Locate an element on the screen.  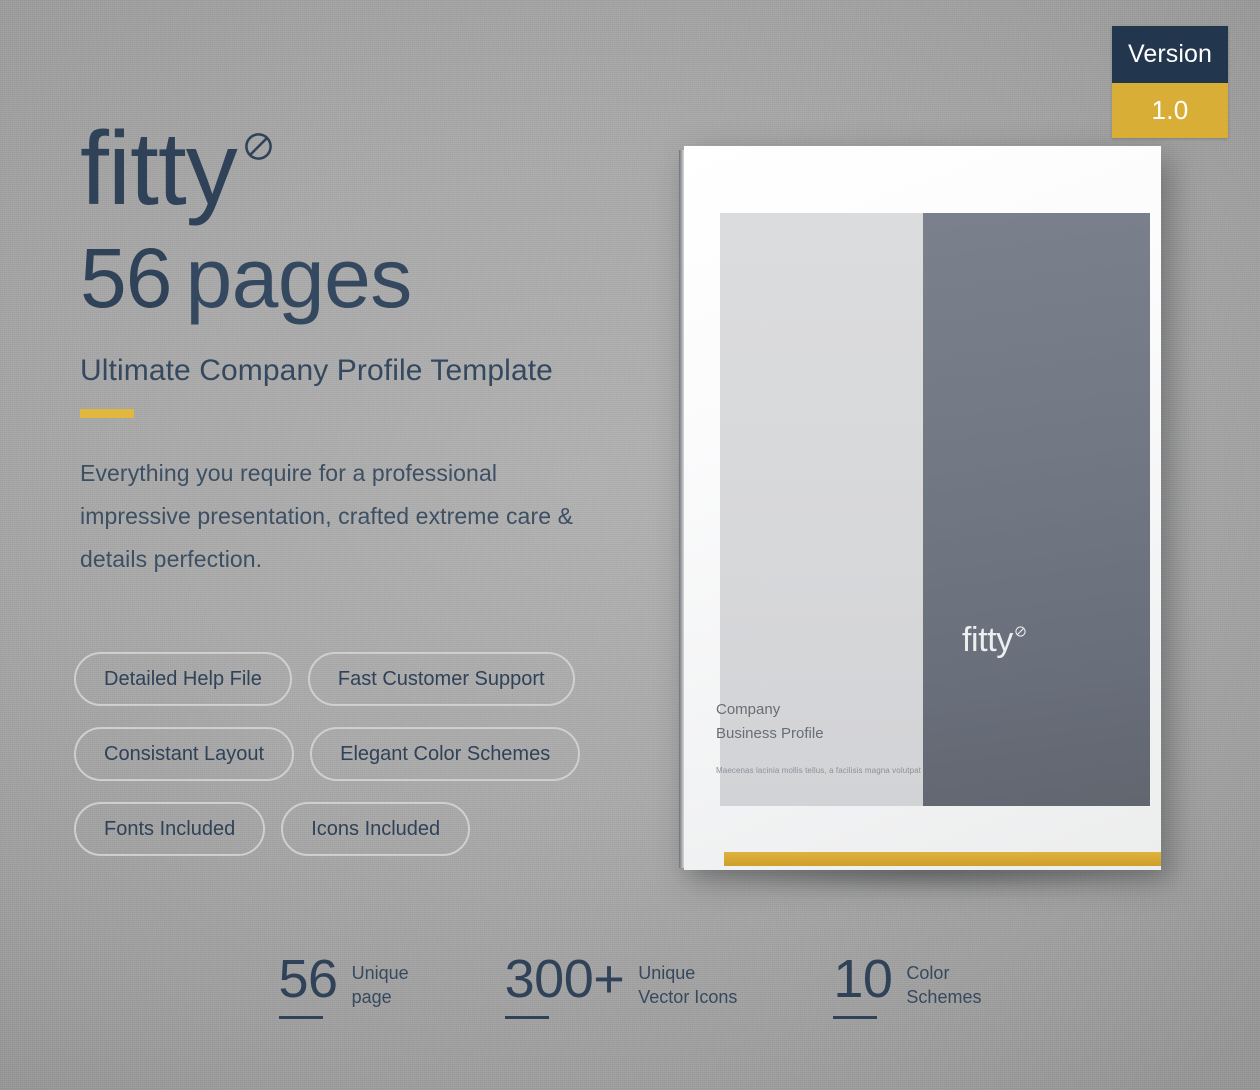
brochure-title: Company Business Profile is located at coordinates (770, 722).